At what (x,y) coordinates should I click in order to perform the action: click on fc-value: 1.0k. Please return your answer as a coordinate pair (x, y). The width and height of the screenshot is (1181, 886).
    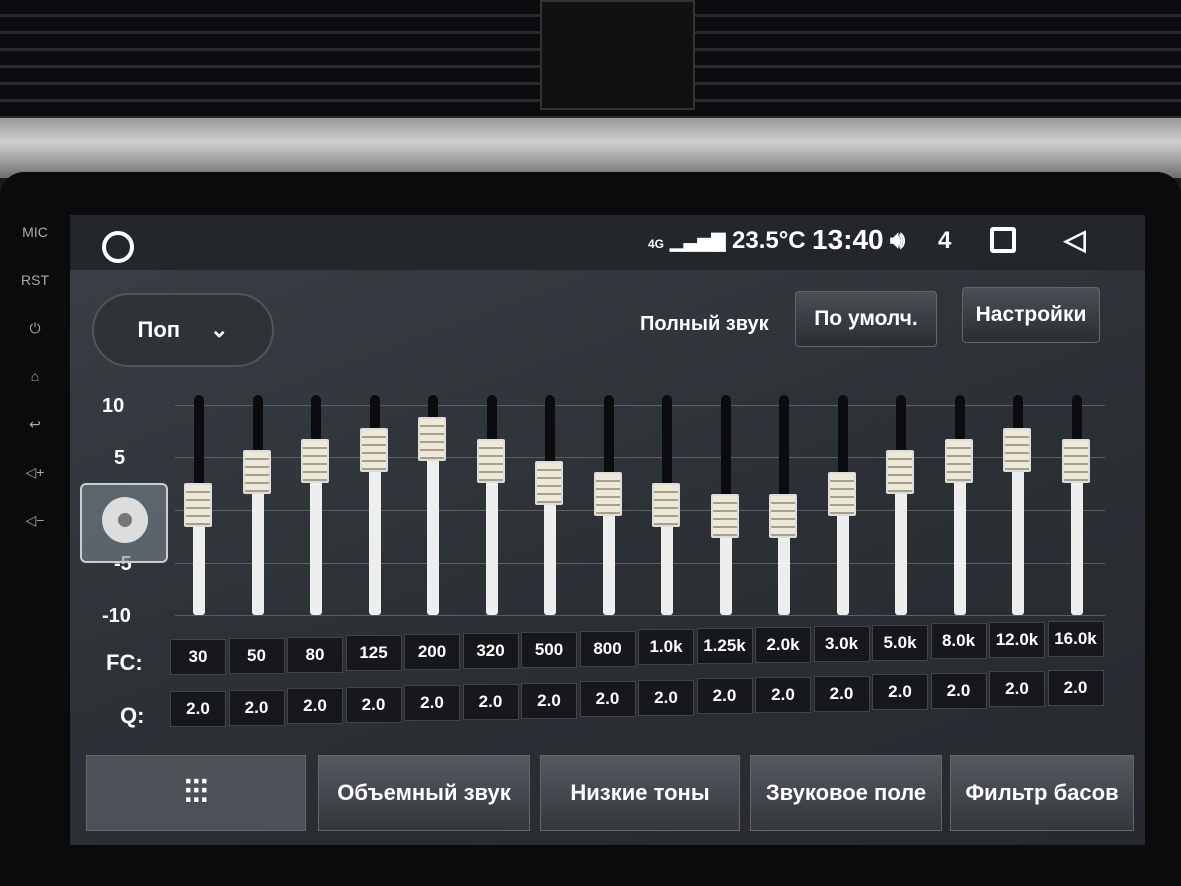
    Looking at the image, I should click on (666, 647).